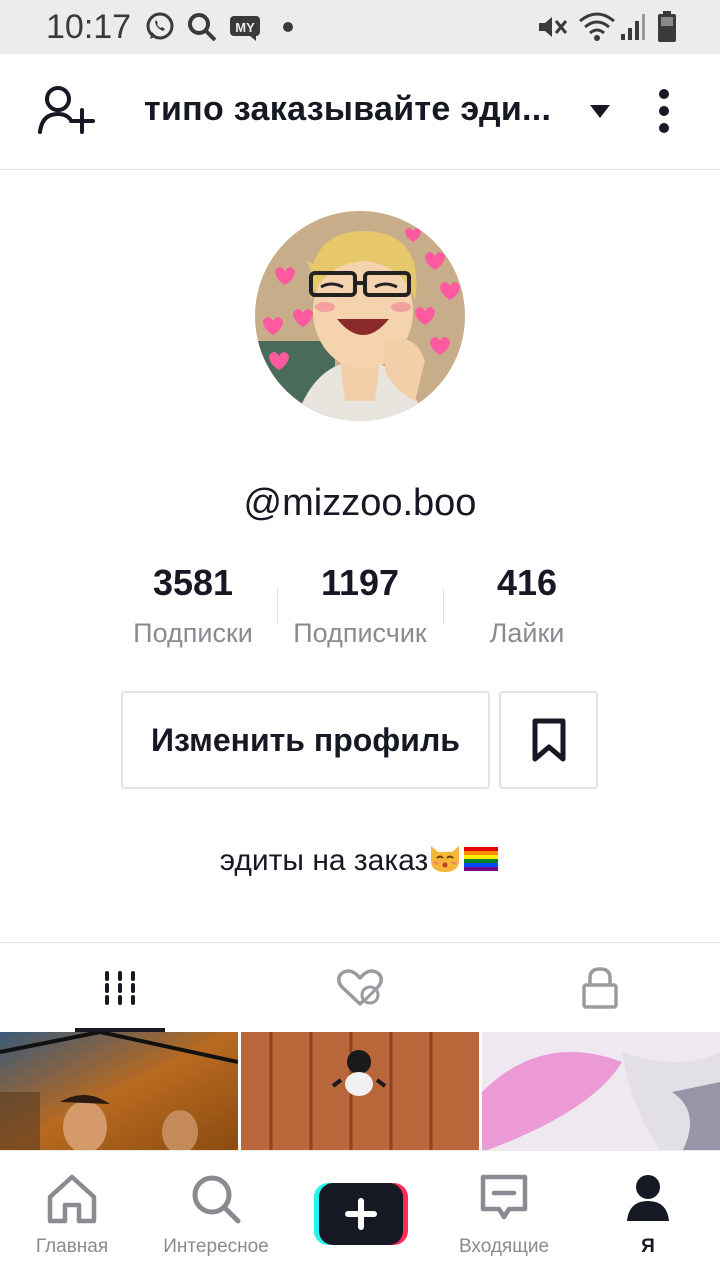 The width and height of the screenshot is (720, 1280). What do you see at coordinates (360, 582) in the screenshot?
I see `stat-value: 1197` at bounding box center [360, 582].